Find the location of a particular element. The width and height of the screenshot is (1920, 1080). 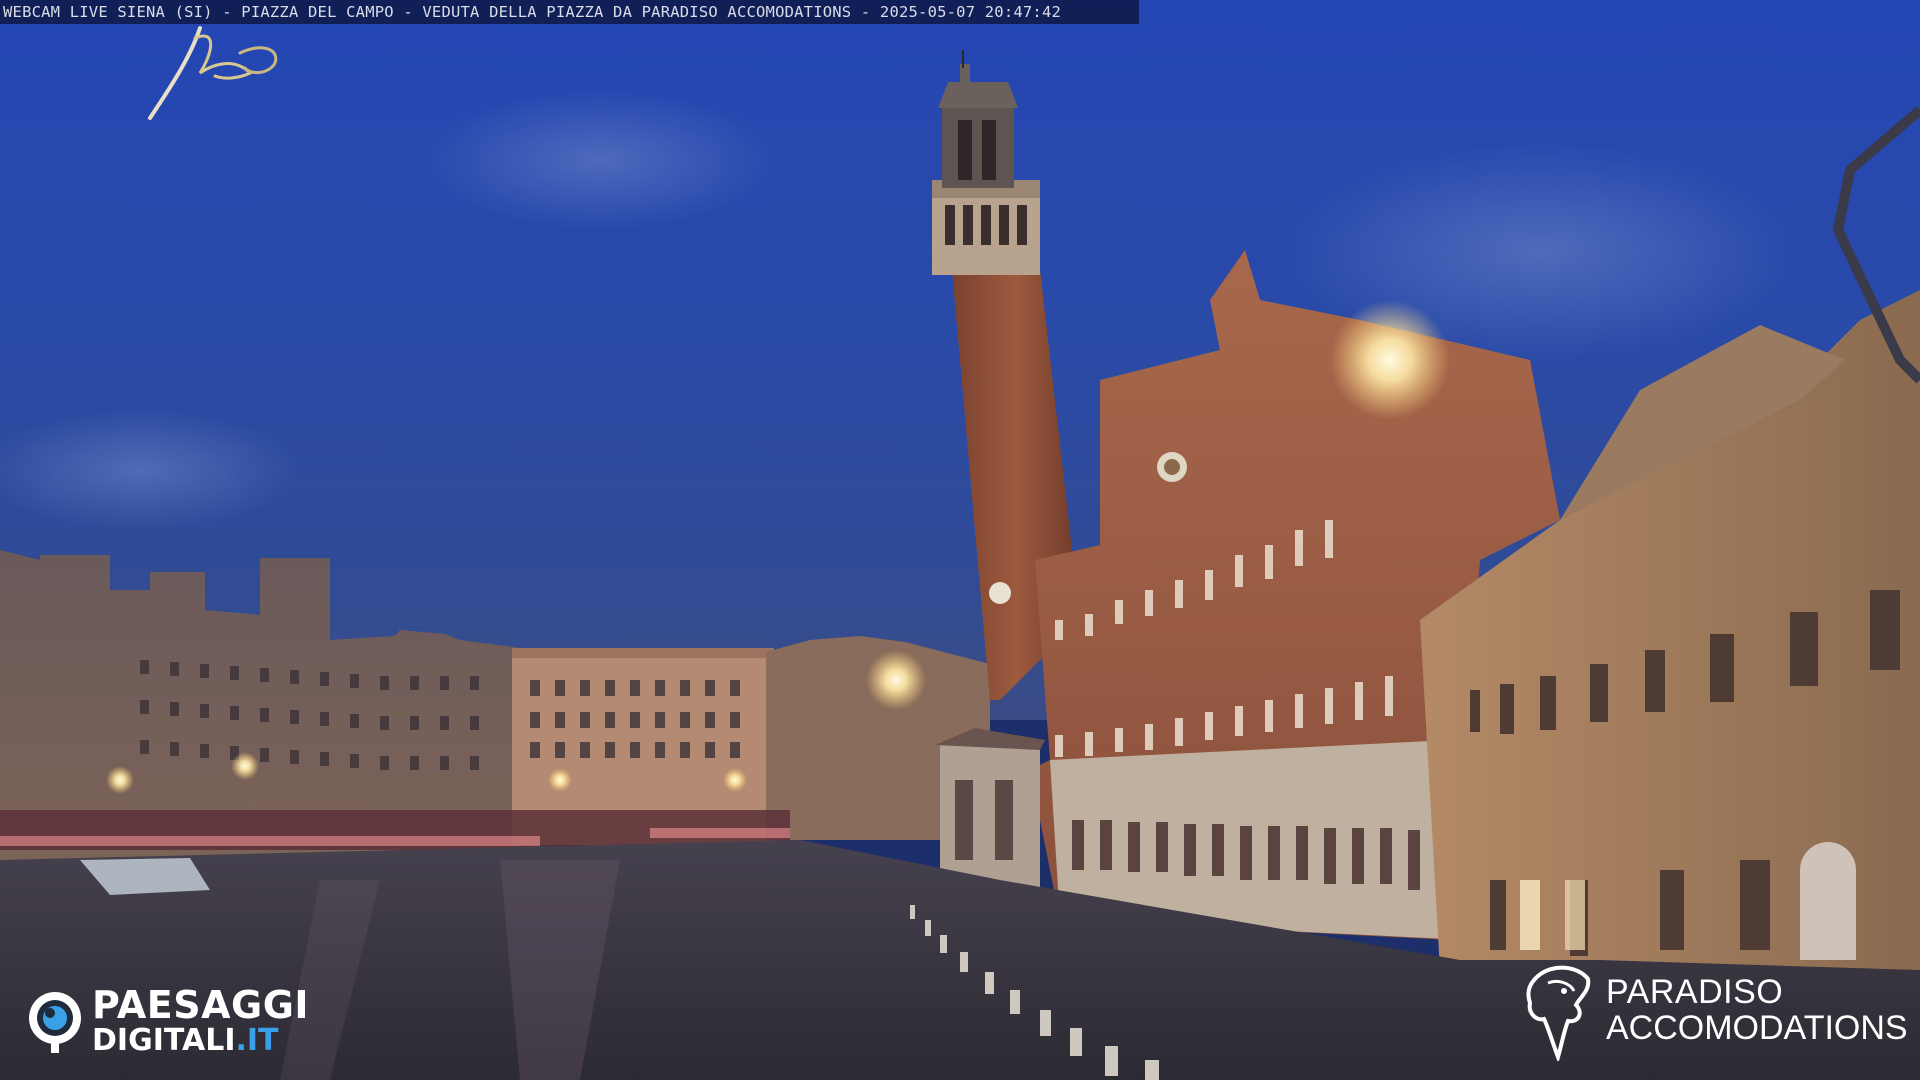

paesaggi-digitali-watermark: PAESAGGI DIGITALI.IT is located at coordinates (167, 1021).